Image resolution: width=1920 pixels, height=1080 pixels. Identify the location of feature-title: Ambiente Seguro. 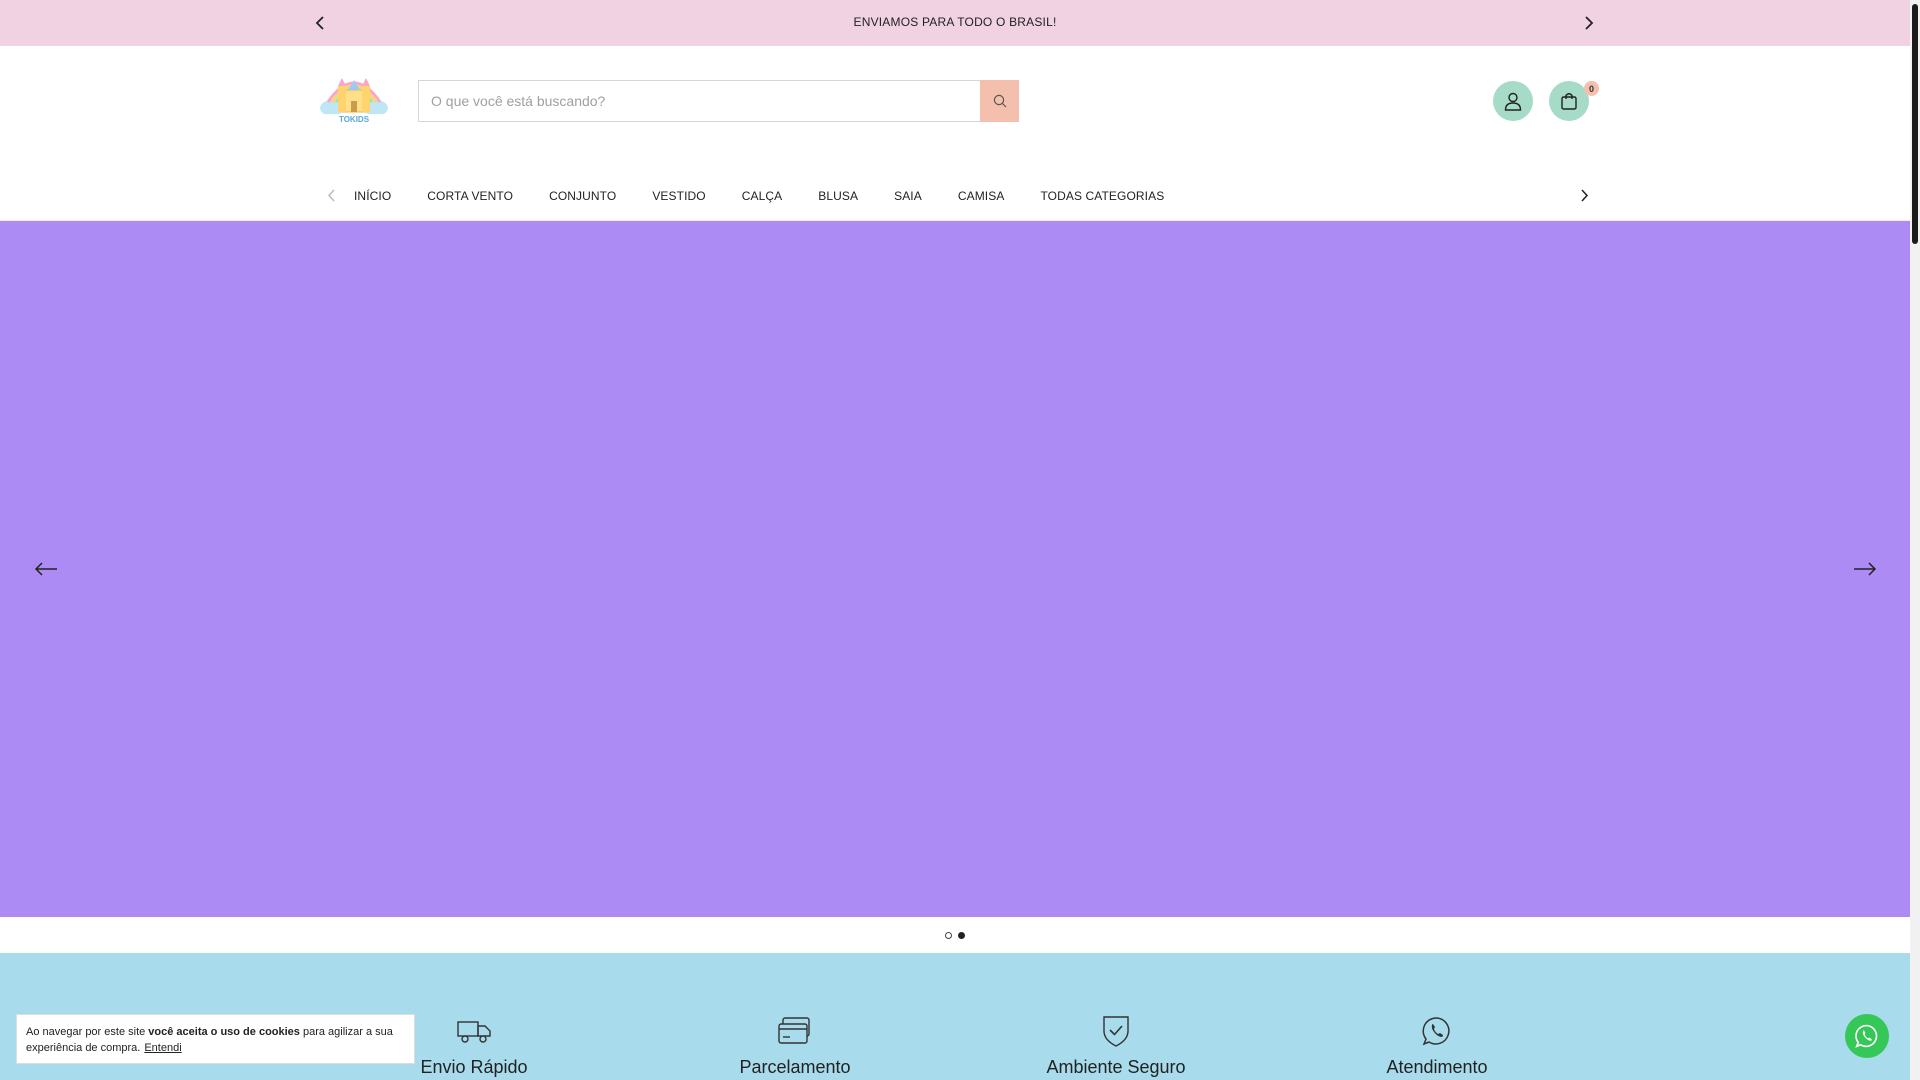
(1116, 1067).